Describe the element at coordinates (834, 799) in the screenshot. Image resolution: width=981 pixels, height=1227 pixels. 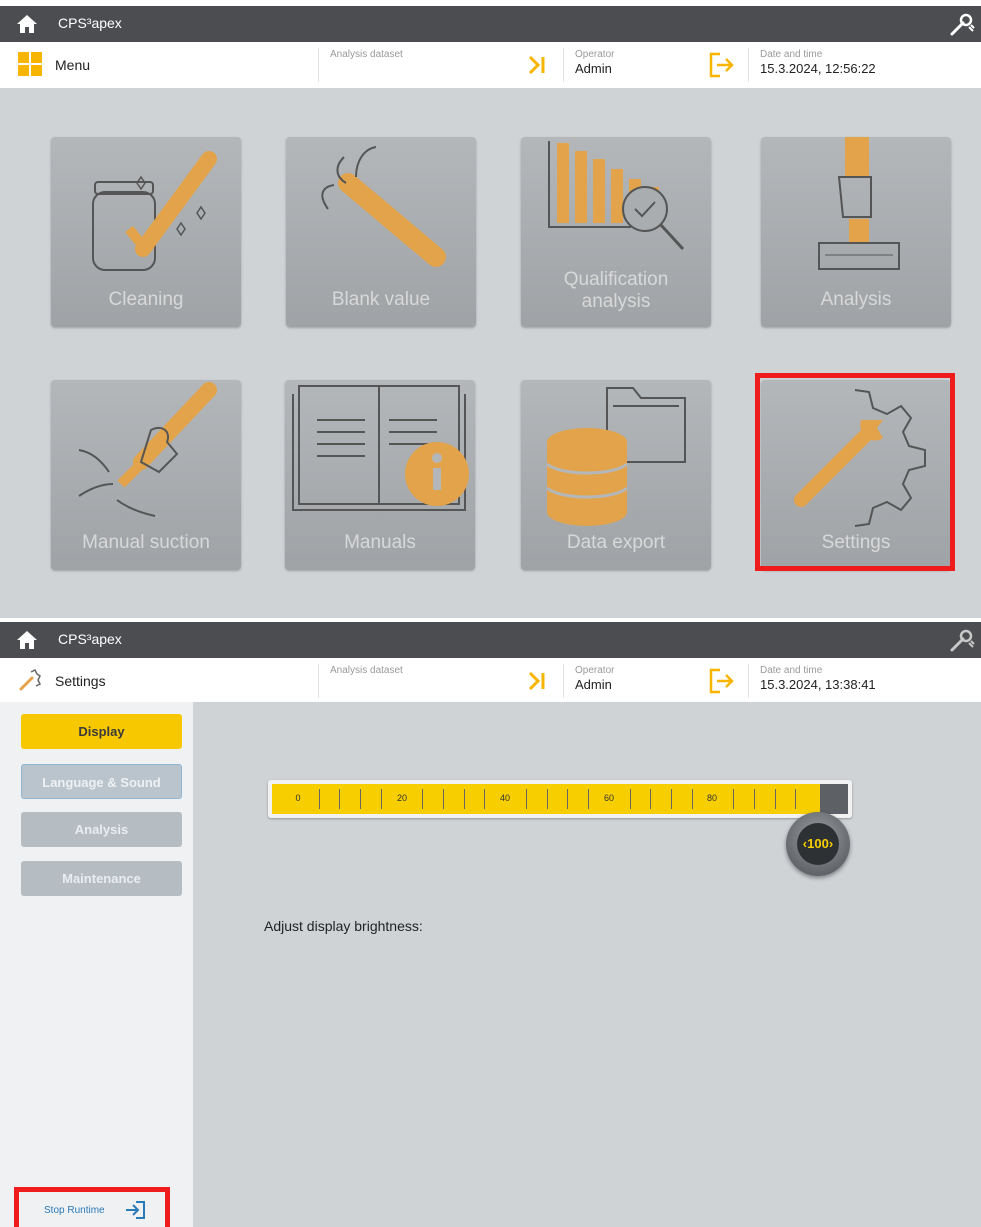
I see `slider-track-remainder` at that location.